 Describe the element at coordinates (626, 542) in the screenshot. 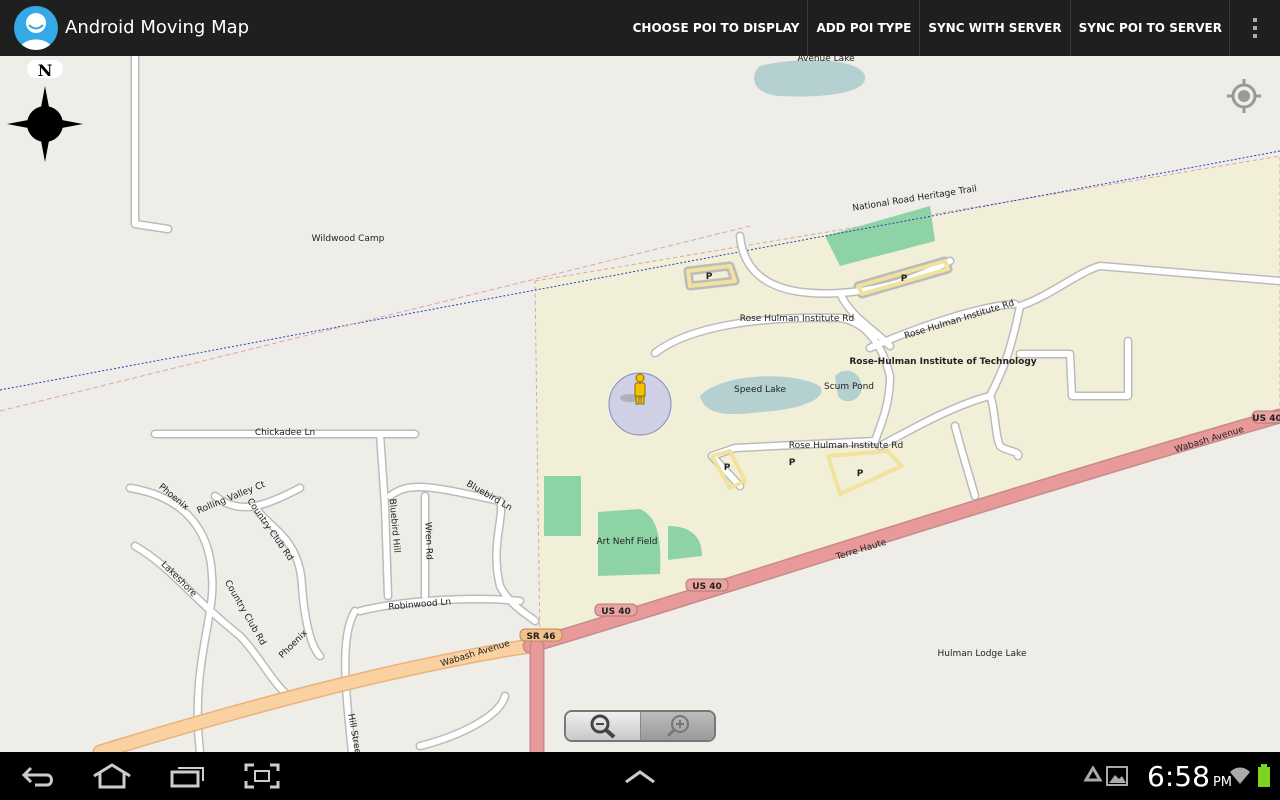

I see `map-label-art-nehf: Art Nehf Field` at that location.